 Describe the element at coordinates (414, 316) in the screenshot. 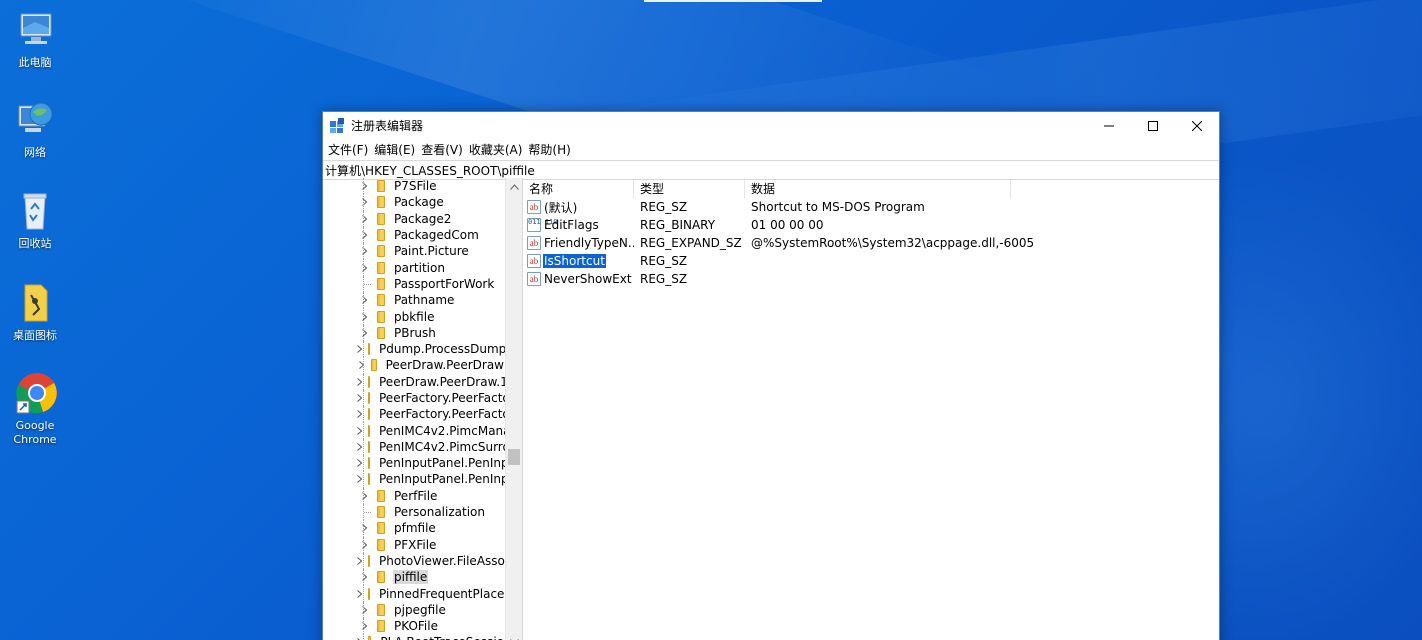

I see `tree-item: pbkfile` at that location.